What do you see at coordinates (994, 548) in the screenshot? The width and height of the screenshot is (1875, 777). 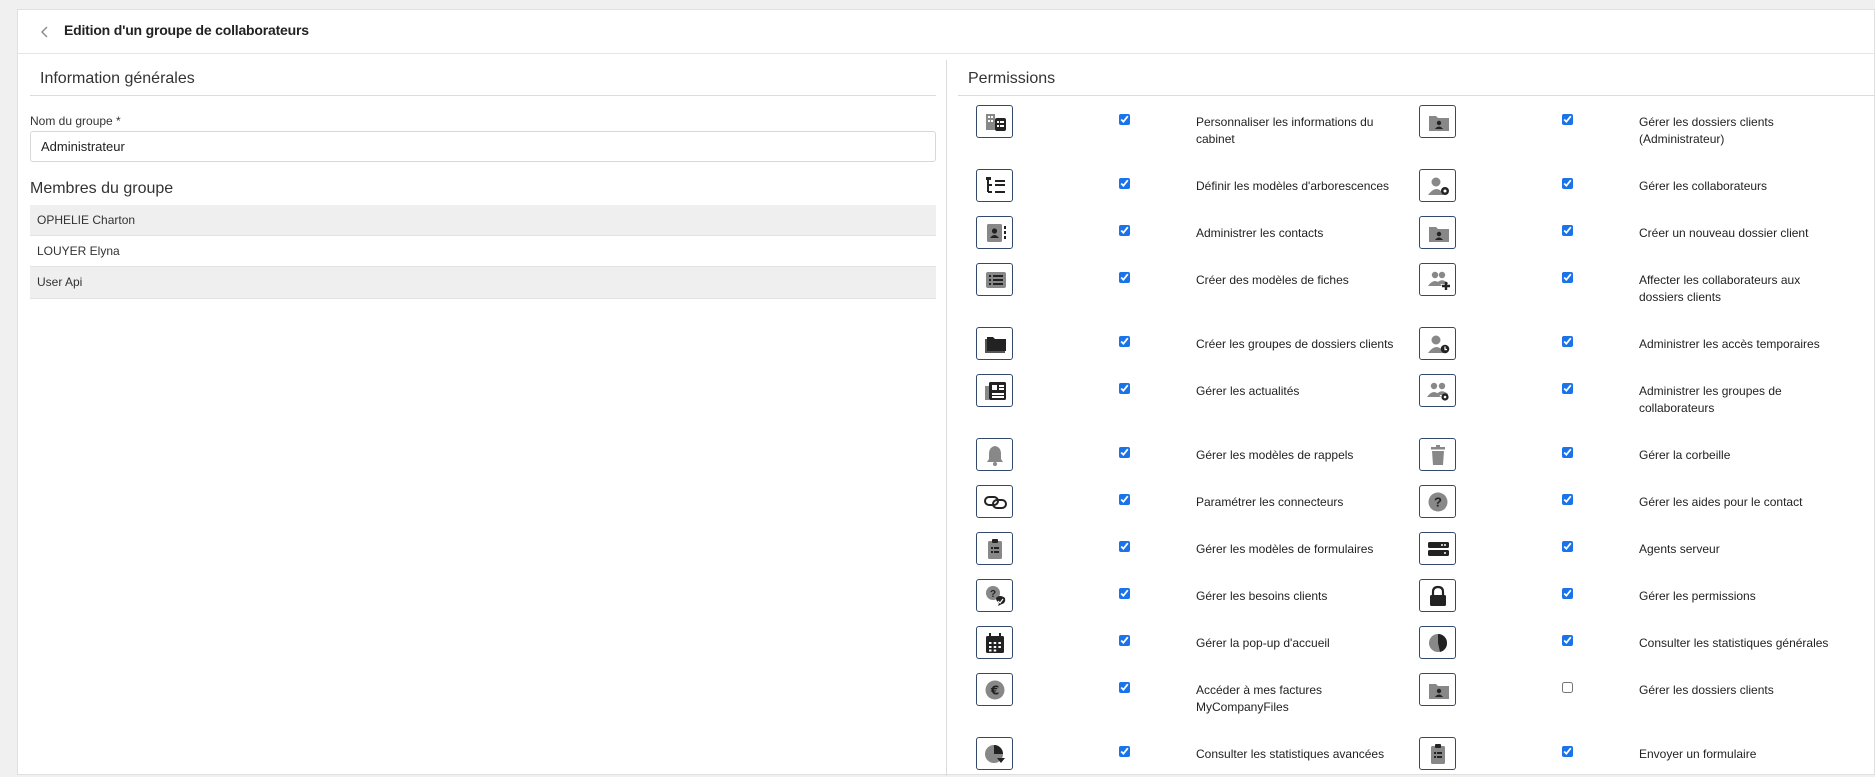 I see `clipboard-list-icon` at bounding box center [994, 548].